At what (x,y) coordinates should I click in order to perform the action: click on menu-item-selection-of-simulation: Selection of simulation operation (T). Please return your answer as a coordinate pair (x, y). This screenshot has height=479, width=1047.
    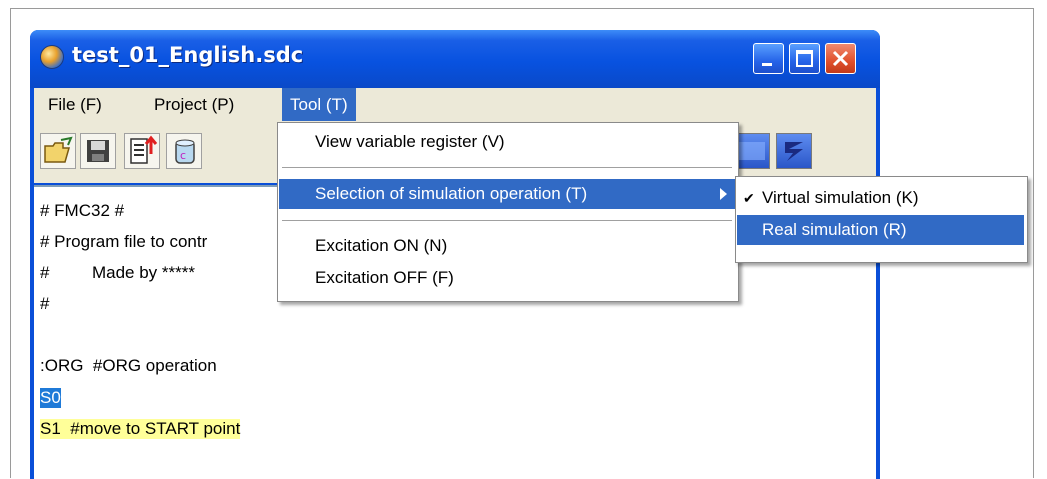
    Looking at the image, I should click on (507, 194).